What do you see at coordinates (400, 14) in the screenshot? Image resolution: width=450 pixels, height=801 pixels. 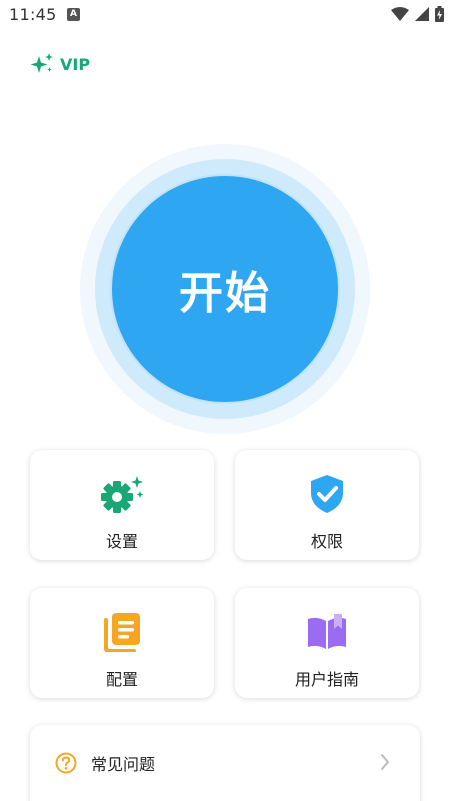 I see `wifi-icon` at bounding box center [400, 14].